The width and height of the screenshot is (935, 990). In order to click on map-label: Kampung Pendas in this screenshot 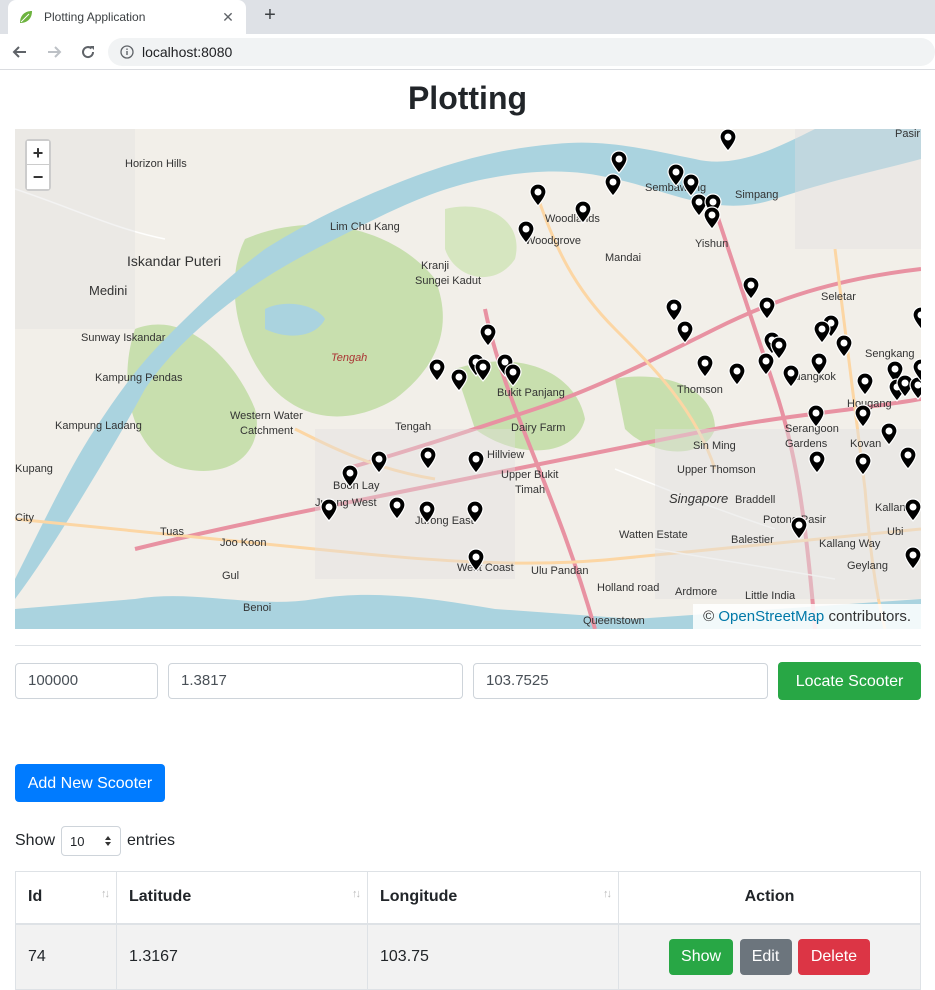, I will do `click(139, 378)`.